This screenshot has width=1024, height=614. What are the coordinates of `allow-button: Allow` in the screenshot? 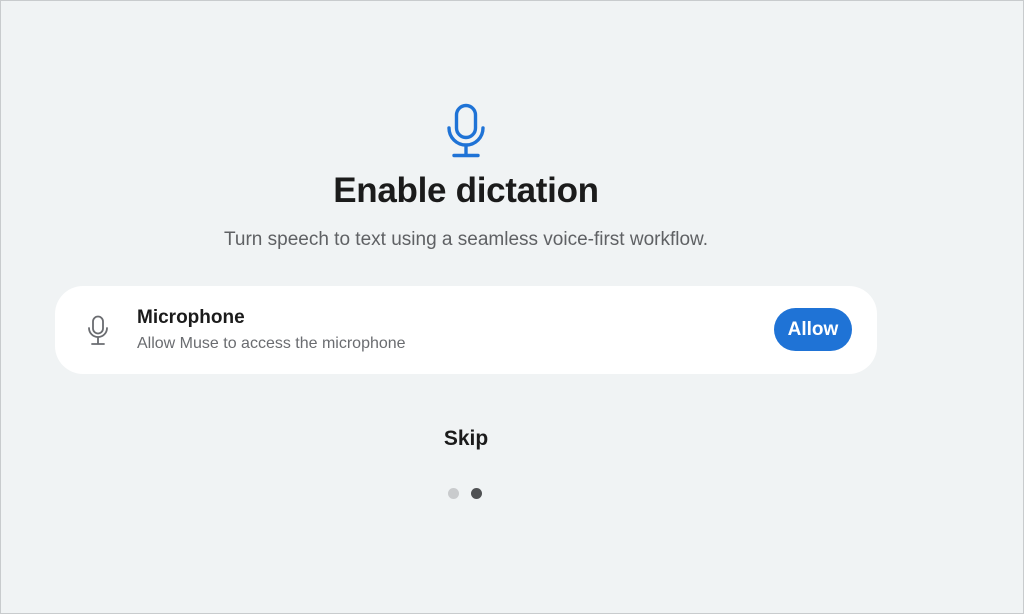 It's located at (813, 329).